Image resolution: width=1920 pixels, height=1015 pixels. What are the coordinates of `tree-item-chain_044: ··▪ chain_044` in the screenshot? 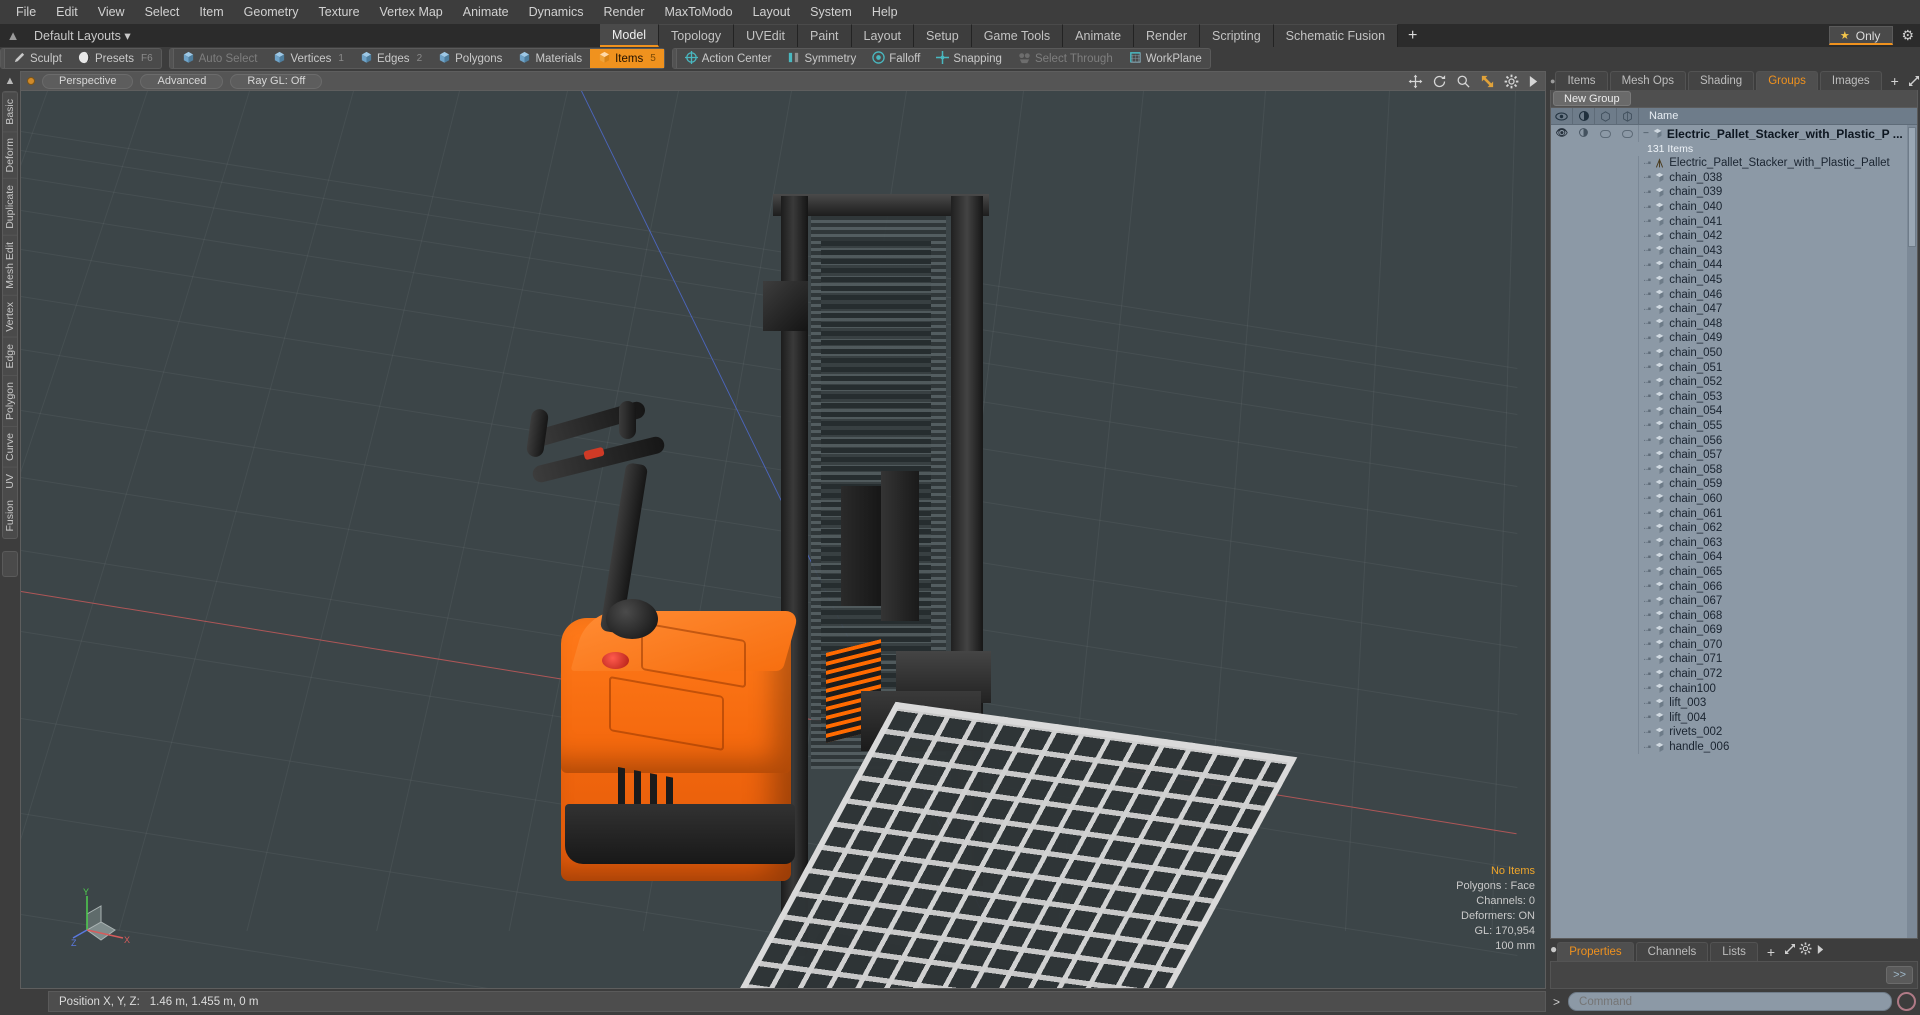 It's located at (1734, 265).